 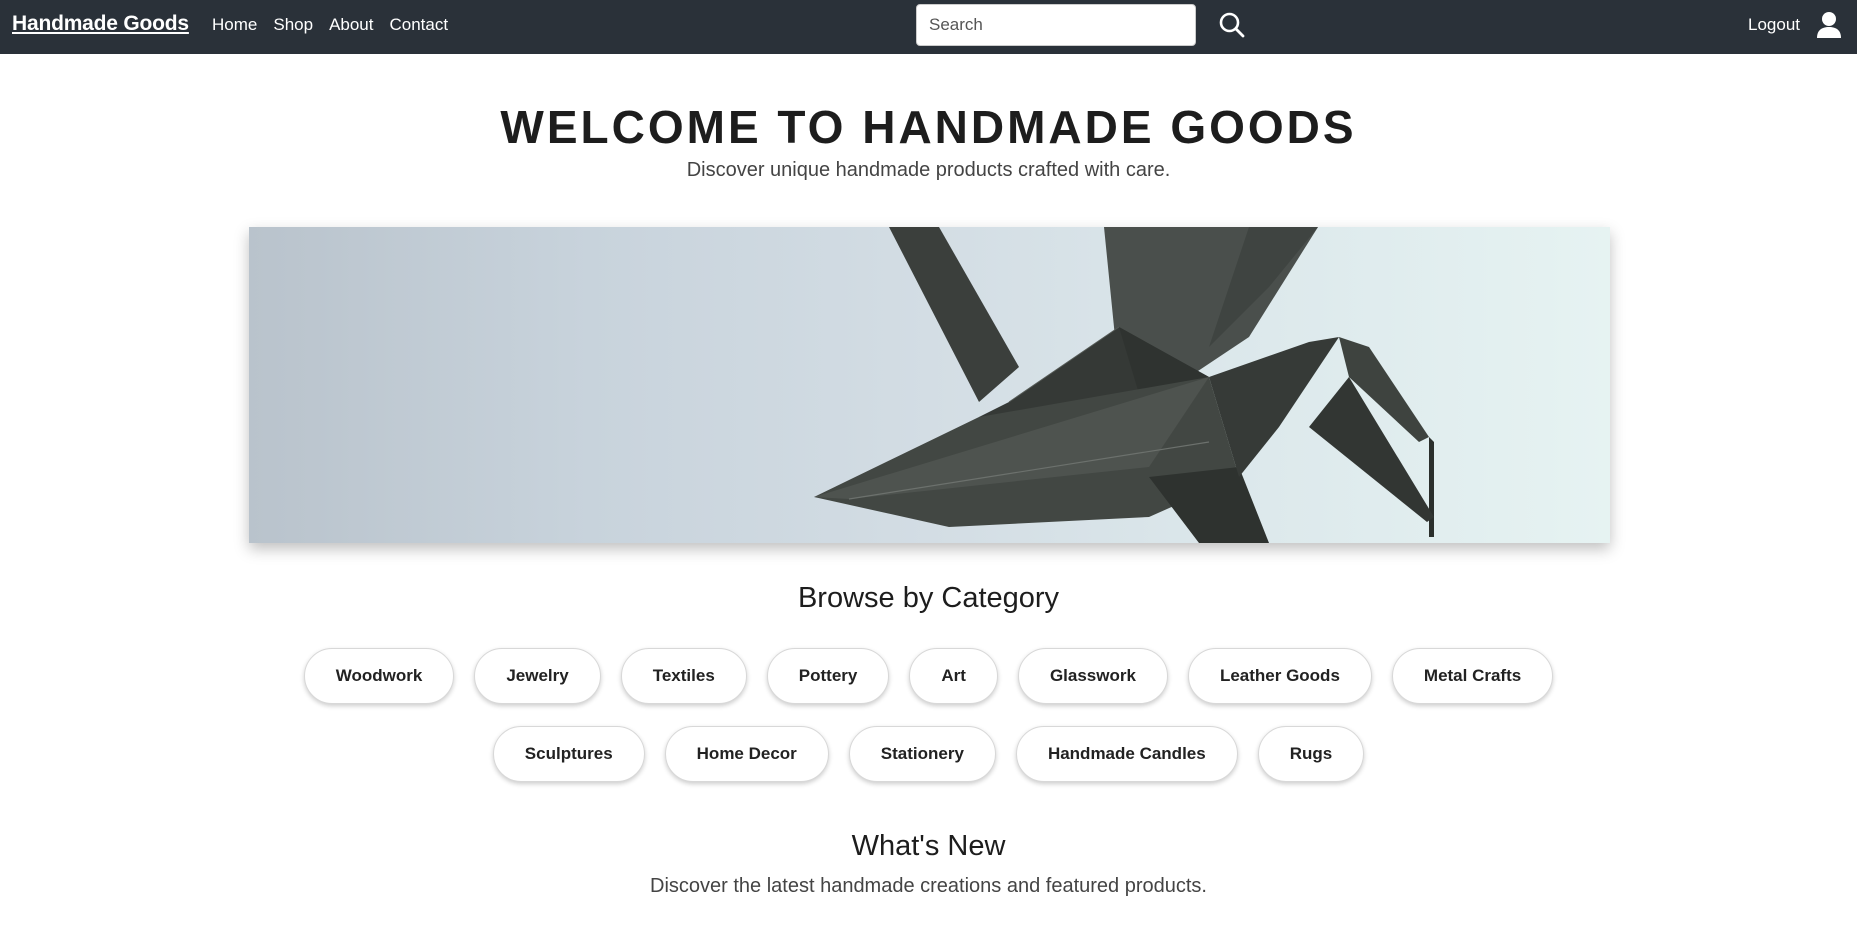 What do you see at coordinates (100, 24) in the screenshot?
I see `brand-logo-link: Handmade Goods` at bounding box center [100, 24].